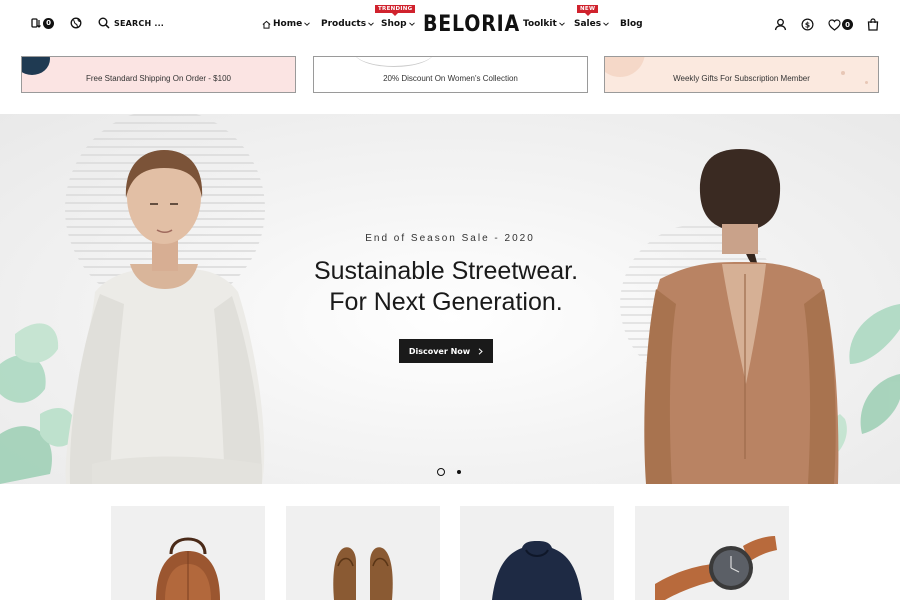 This screenshot has width=900, height=600. I want to click on heart-icon, so click(834, 24).